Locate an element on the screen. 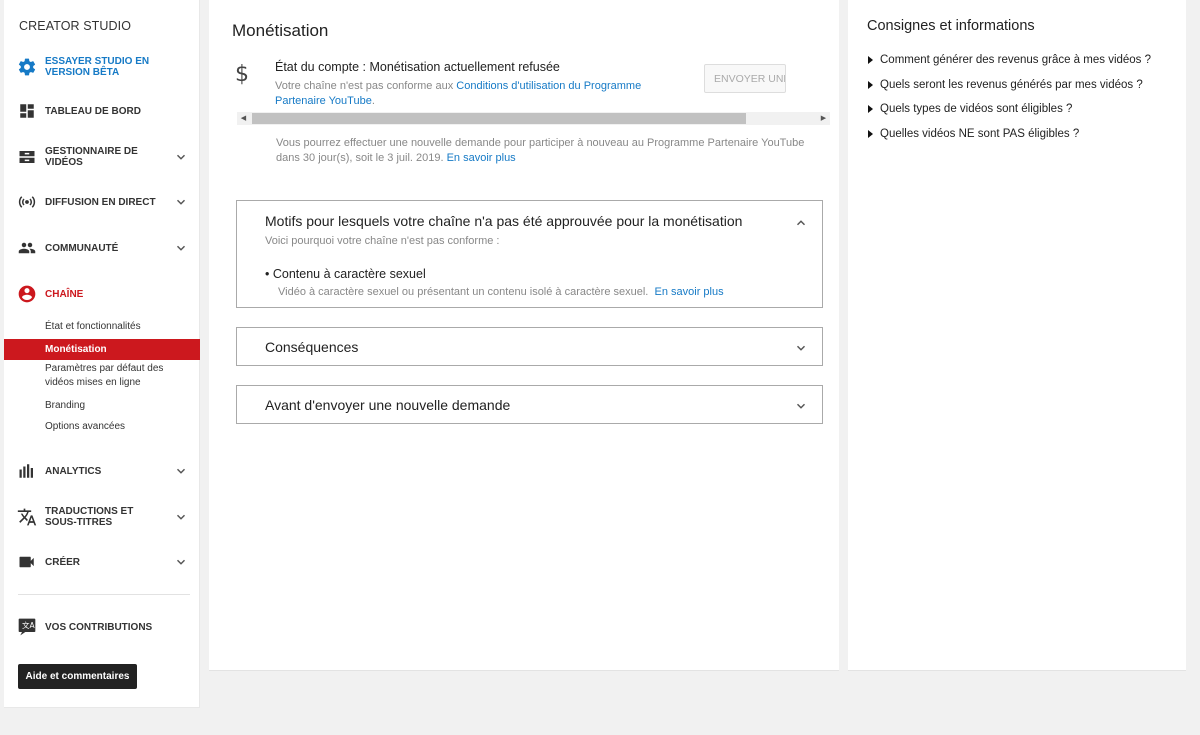 The image size is (1200, 735). sidebar-item-contributions: 文A VOS CONTRIBUTIONS is located at coordinates (102, 627).